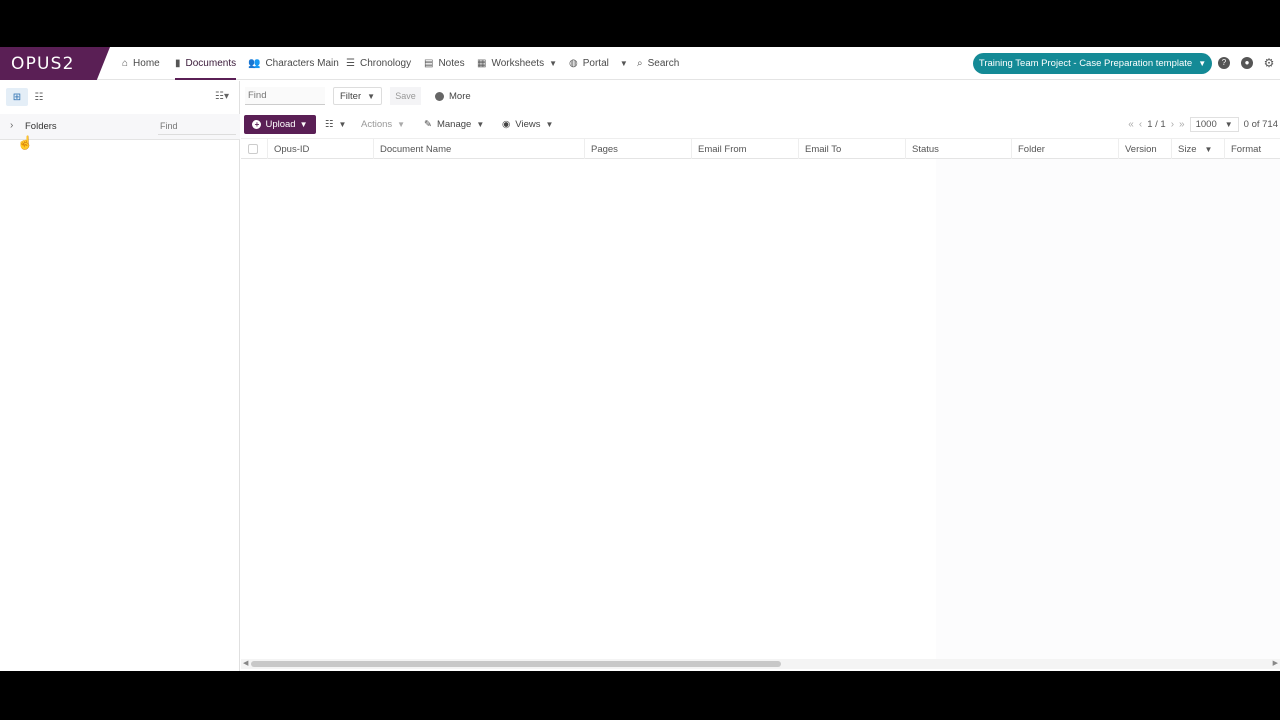 The height and width of the screenshot is (720, 1280). Describe the element at coordinates (39, 97) in the screenshot. I see `list-view-icon: ☷` at that location.